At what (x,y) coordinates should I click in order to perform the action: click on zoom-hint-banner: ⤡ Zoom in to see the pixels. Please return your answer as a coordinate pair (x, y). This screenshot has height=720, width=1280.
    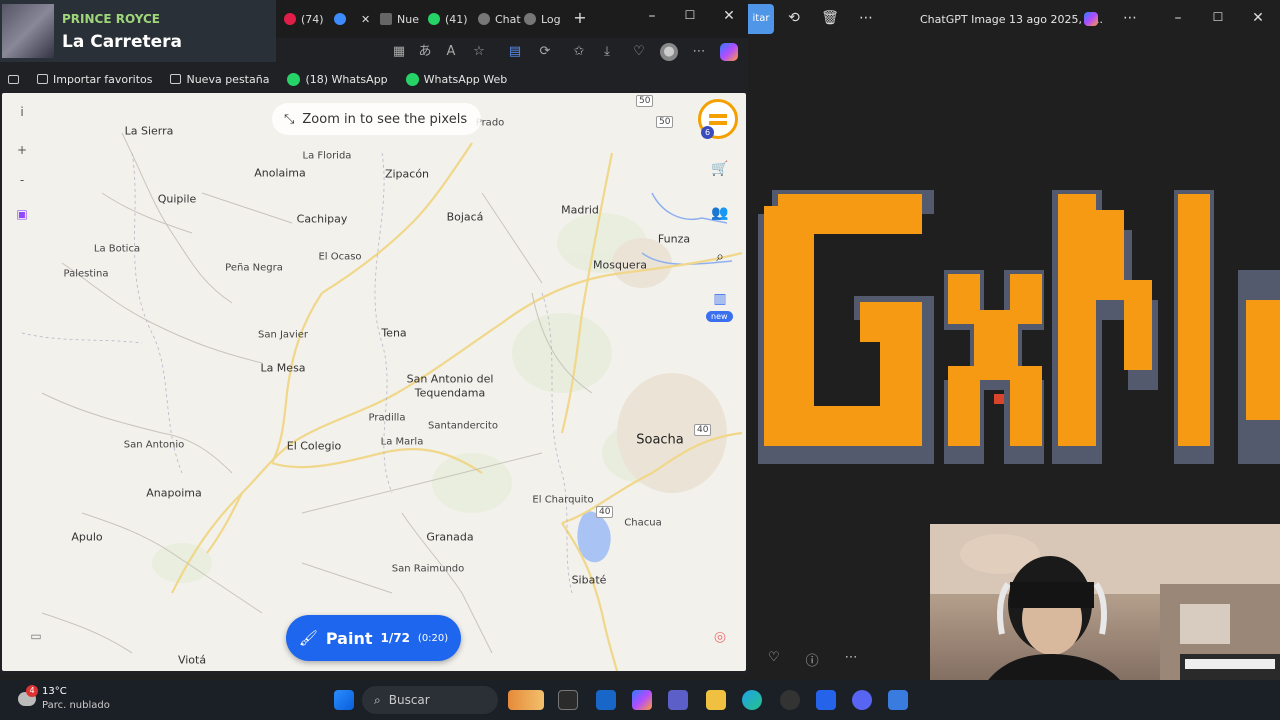
    Looking at the image, I should click on (377, 119).